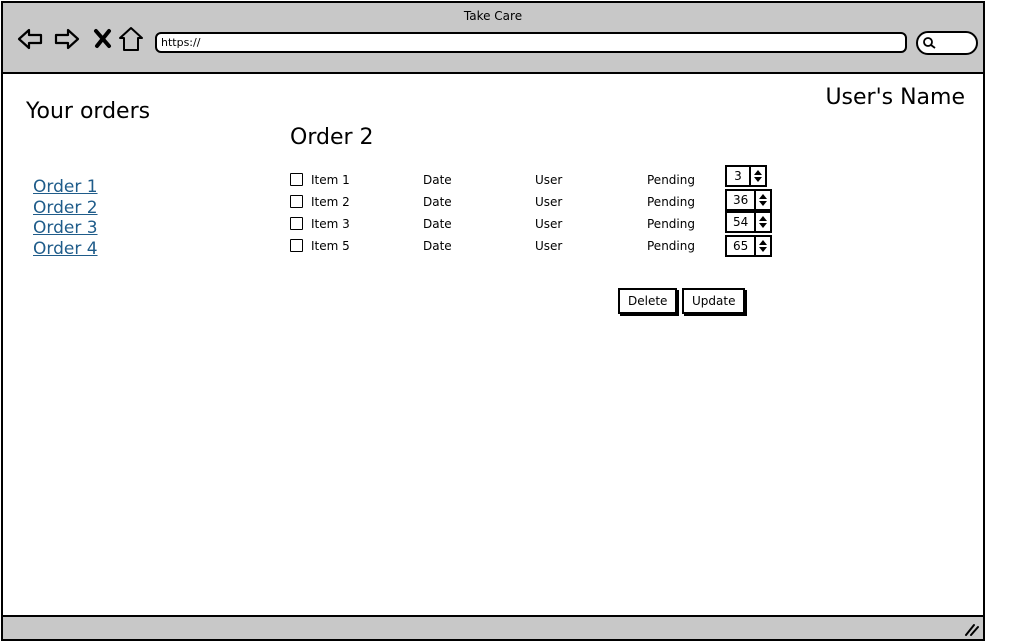 This screenshot has width=1026, height=644. Describe the element at coordinates (648, 301) in the screenshot. I see `delete-button: Delete` at that location.